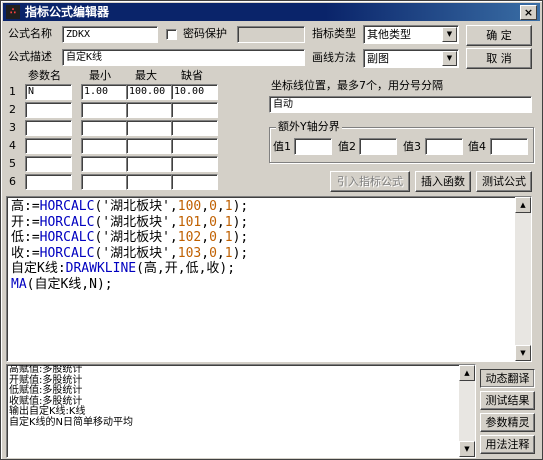  Describe the element at coordinates (149, 92) in the screenshot. I see `param-max-cell: 100.00` at that location.